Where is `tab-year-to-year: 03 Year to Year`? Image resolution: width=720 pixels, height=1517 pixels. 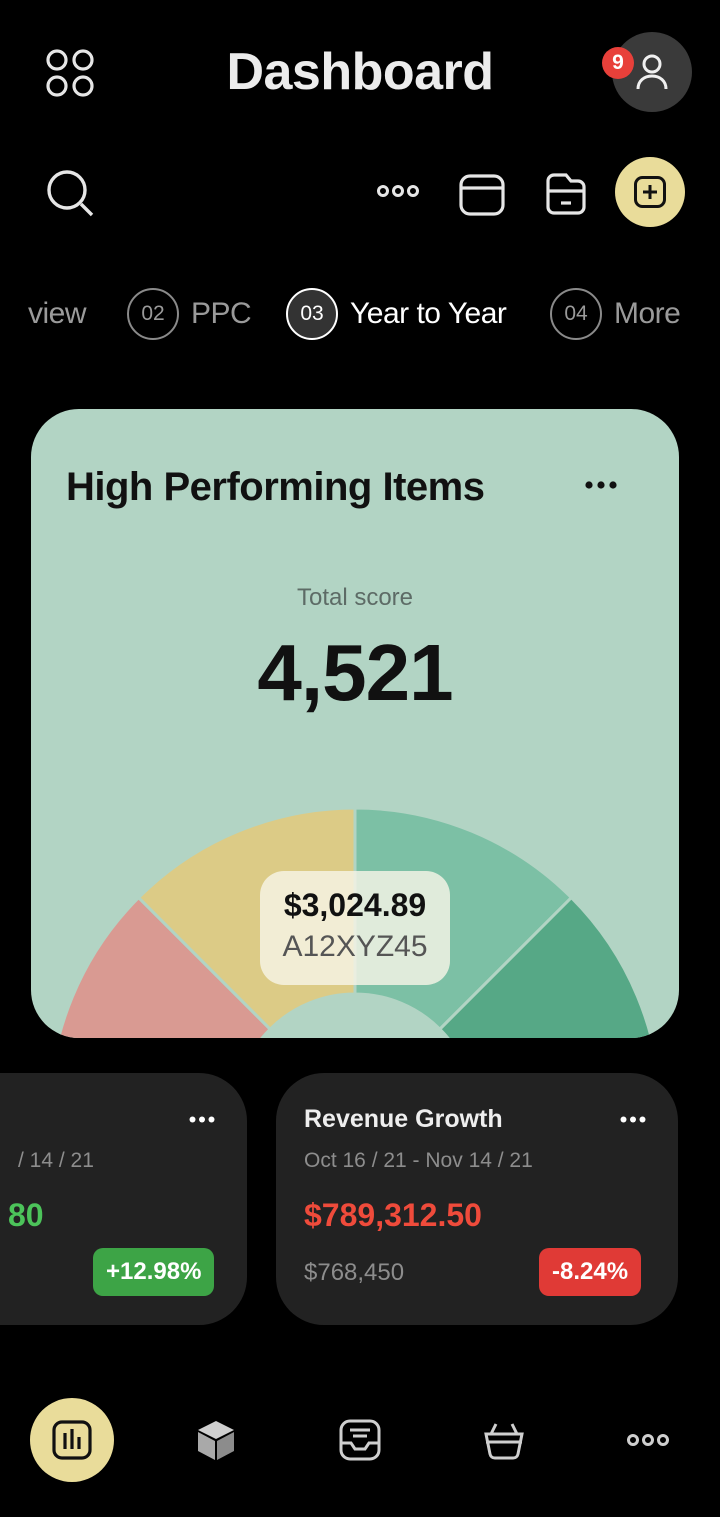 tab-year-to-year: 03 Year to Year is located at coordinates (396, 314).